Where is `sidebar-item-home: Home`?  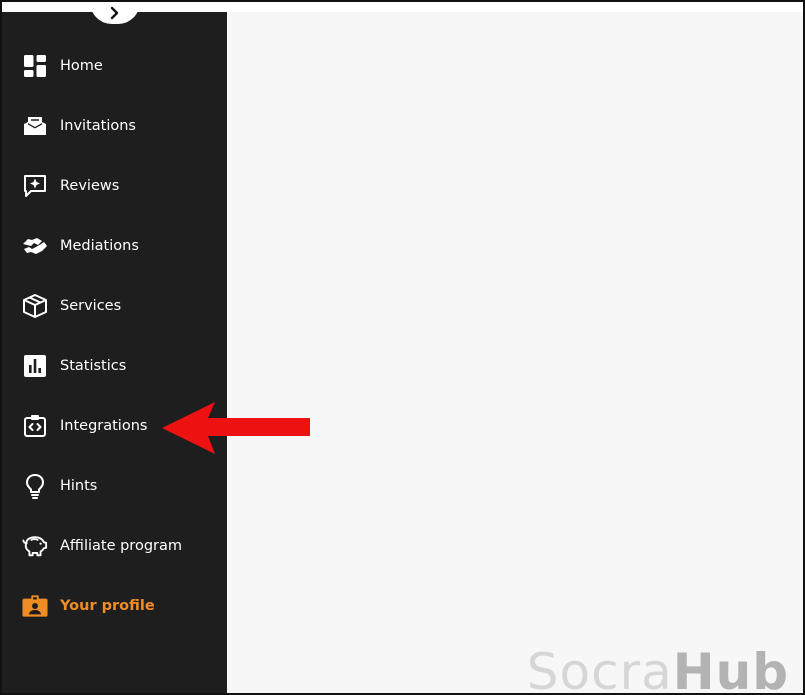 sidebar-item-home: Home is located at coordinates (114, 66).